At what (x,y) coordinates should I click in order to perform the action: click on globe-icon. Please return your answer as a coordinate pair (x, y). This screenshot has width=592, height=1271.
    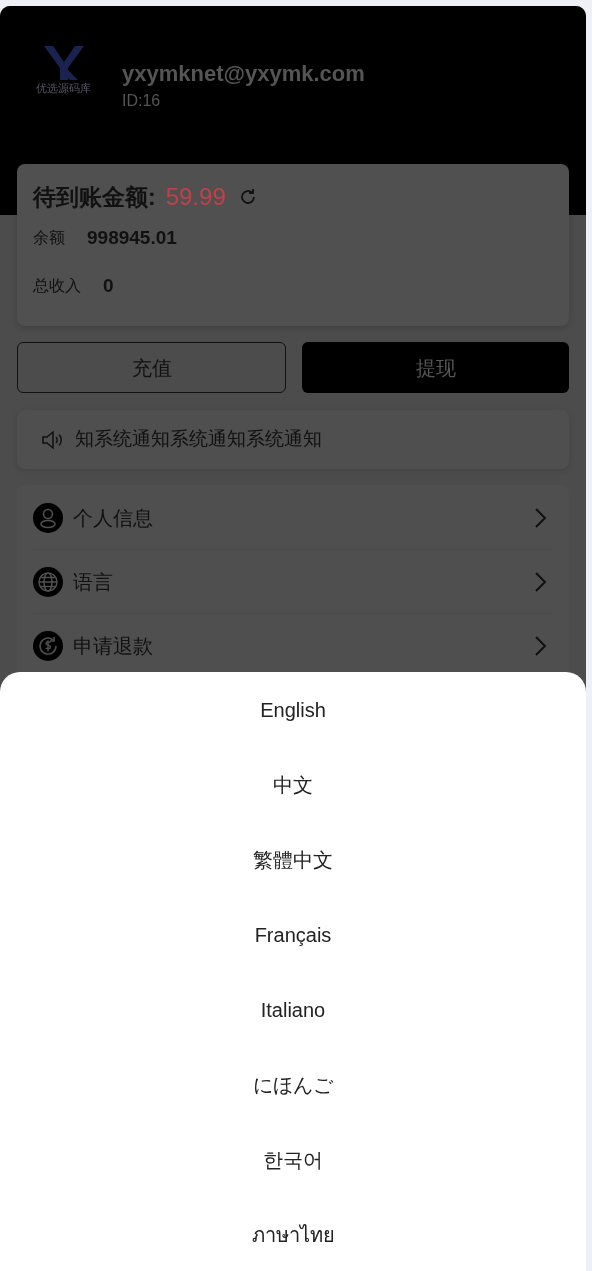
    Looking at the image, I should click on (48, 581).